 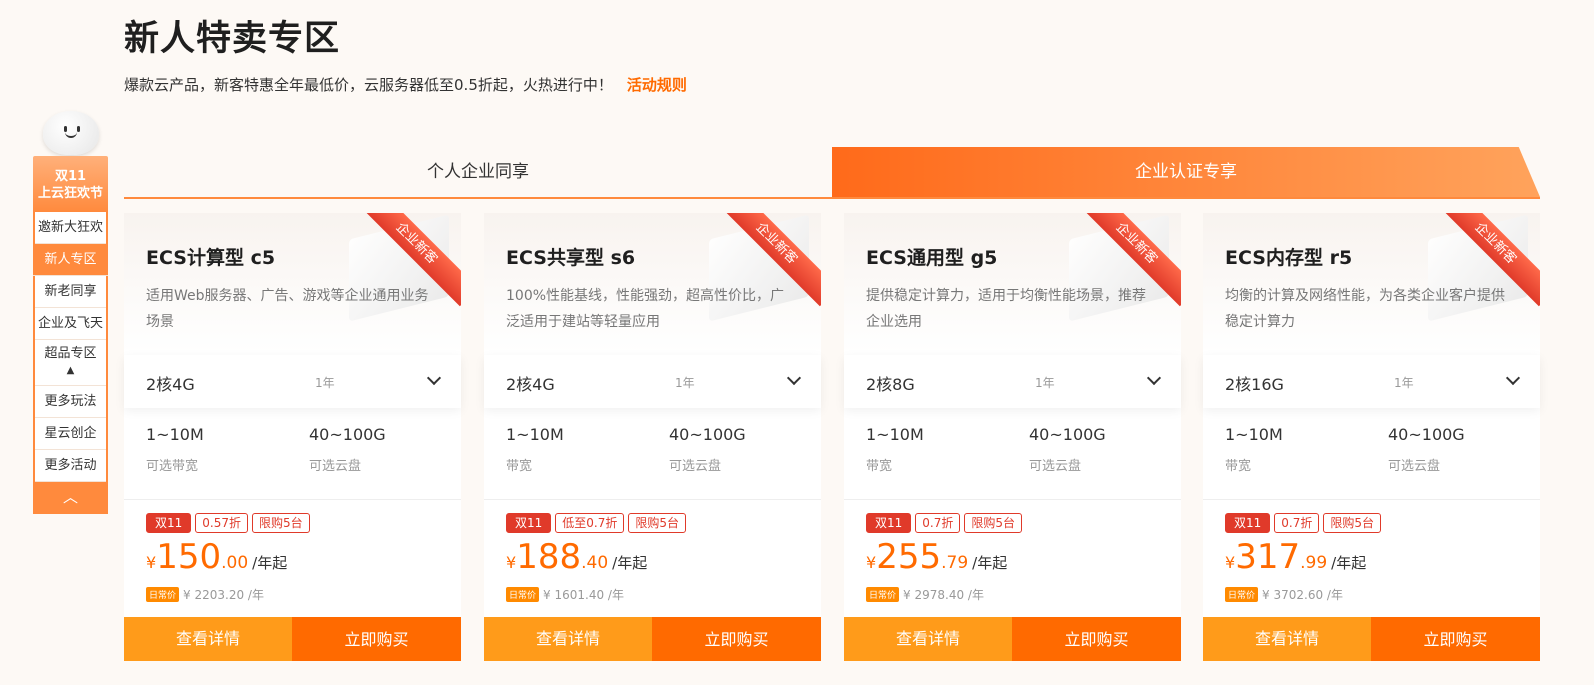 What do you see at coordinates (70, 353) in the screenshot?
I see `side-item-premium-label: 超品专区` at bounding box center [70, 353].